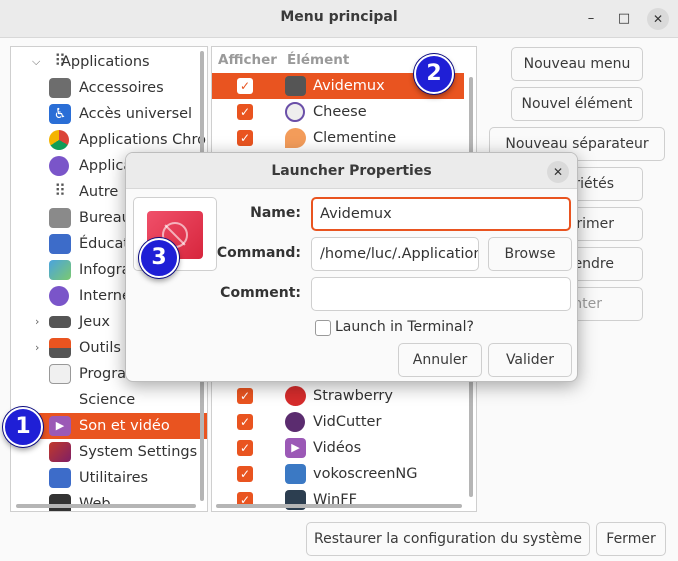  Describe the element at coordinates (624, 19) in the screenshot. I see `maximize-button: □` at that location.